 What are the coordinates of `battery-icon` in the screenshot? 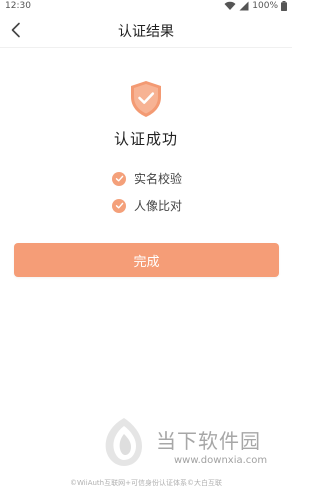 It's located at (284, 6).